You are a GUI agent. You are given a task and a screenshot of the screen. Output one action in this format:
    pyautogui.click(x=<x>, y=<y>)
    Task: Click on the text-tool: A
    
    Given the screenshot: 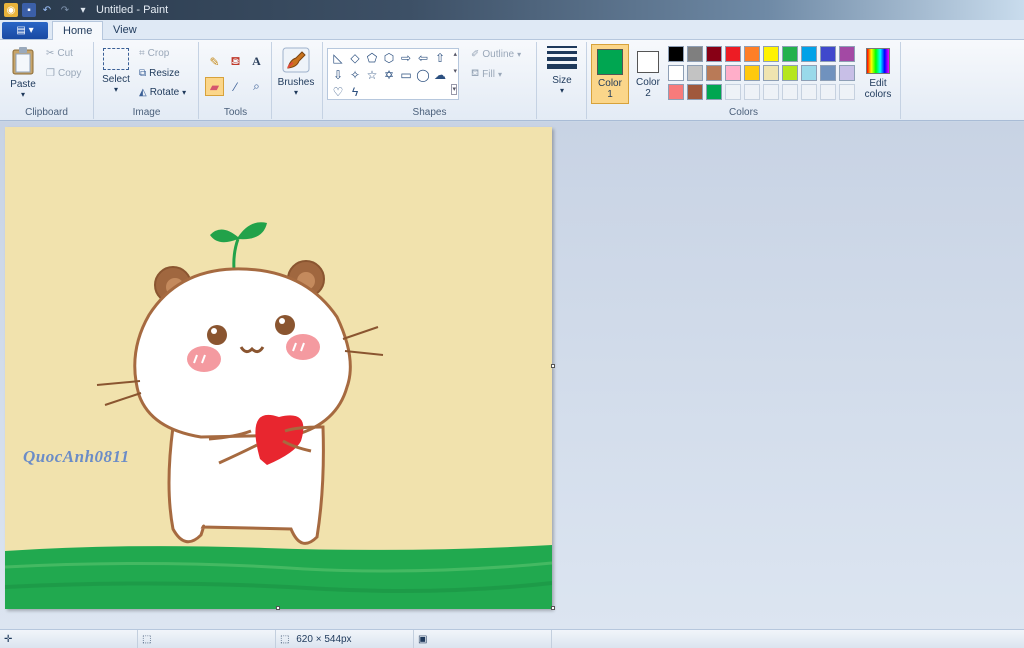 What is the action you would take?
    pyautogui.click(x=256, y=61)
    